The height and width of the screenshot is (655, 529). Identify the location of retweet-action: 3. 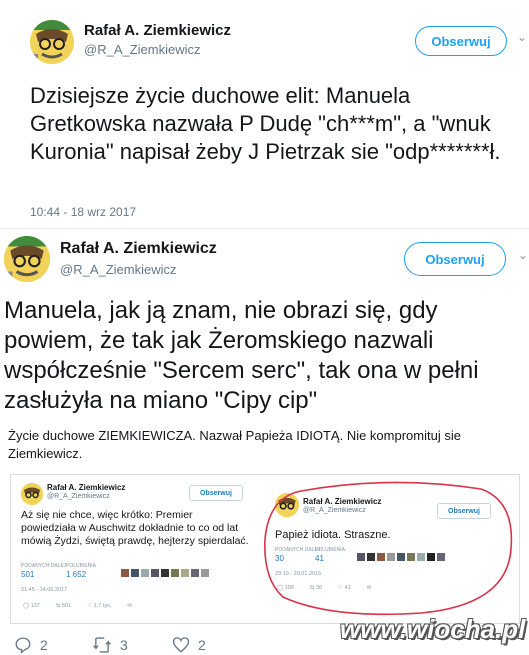
(110, 645).